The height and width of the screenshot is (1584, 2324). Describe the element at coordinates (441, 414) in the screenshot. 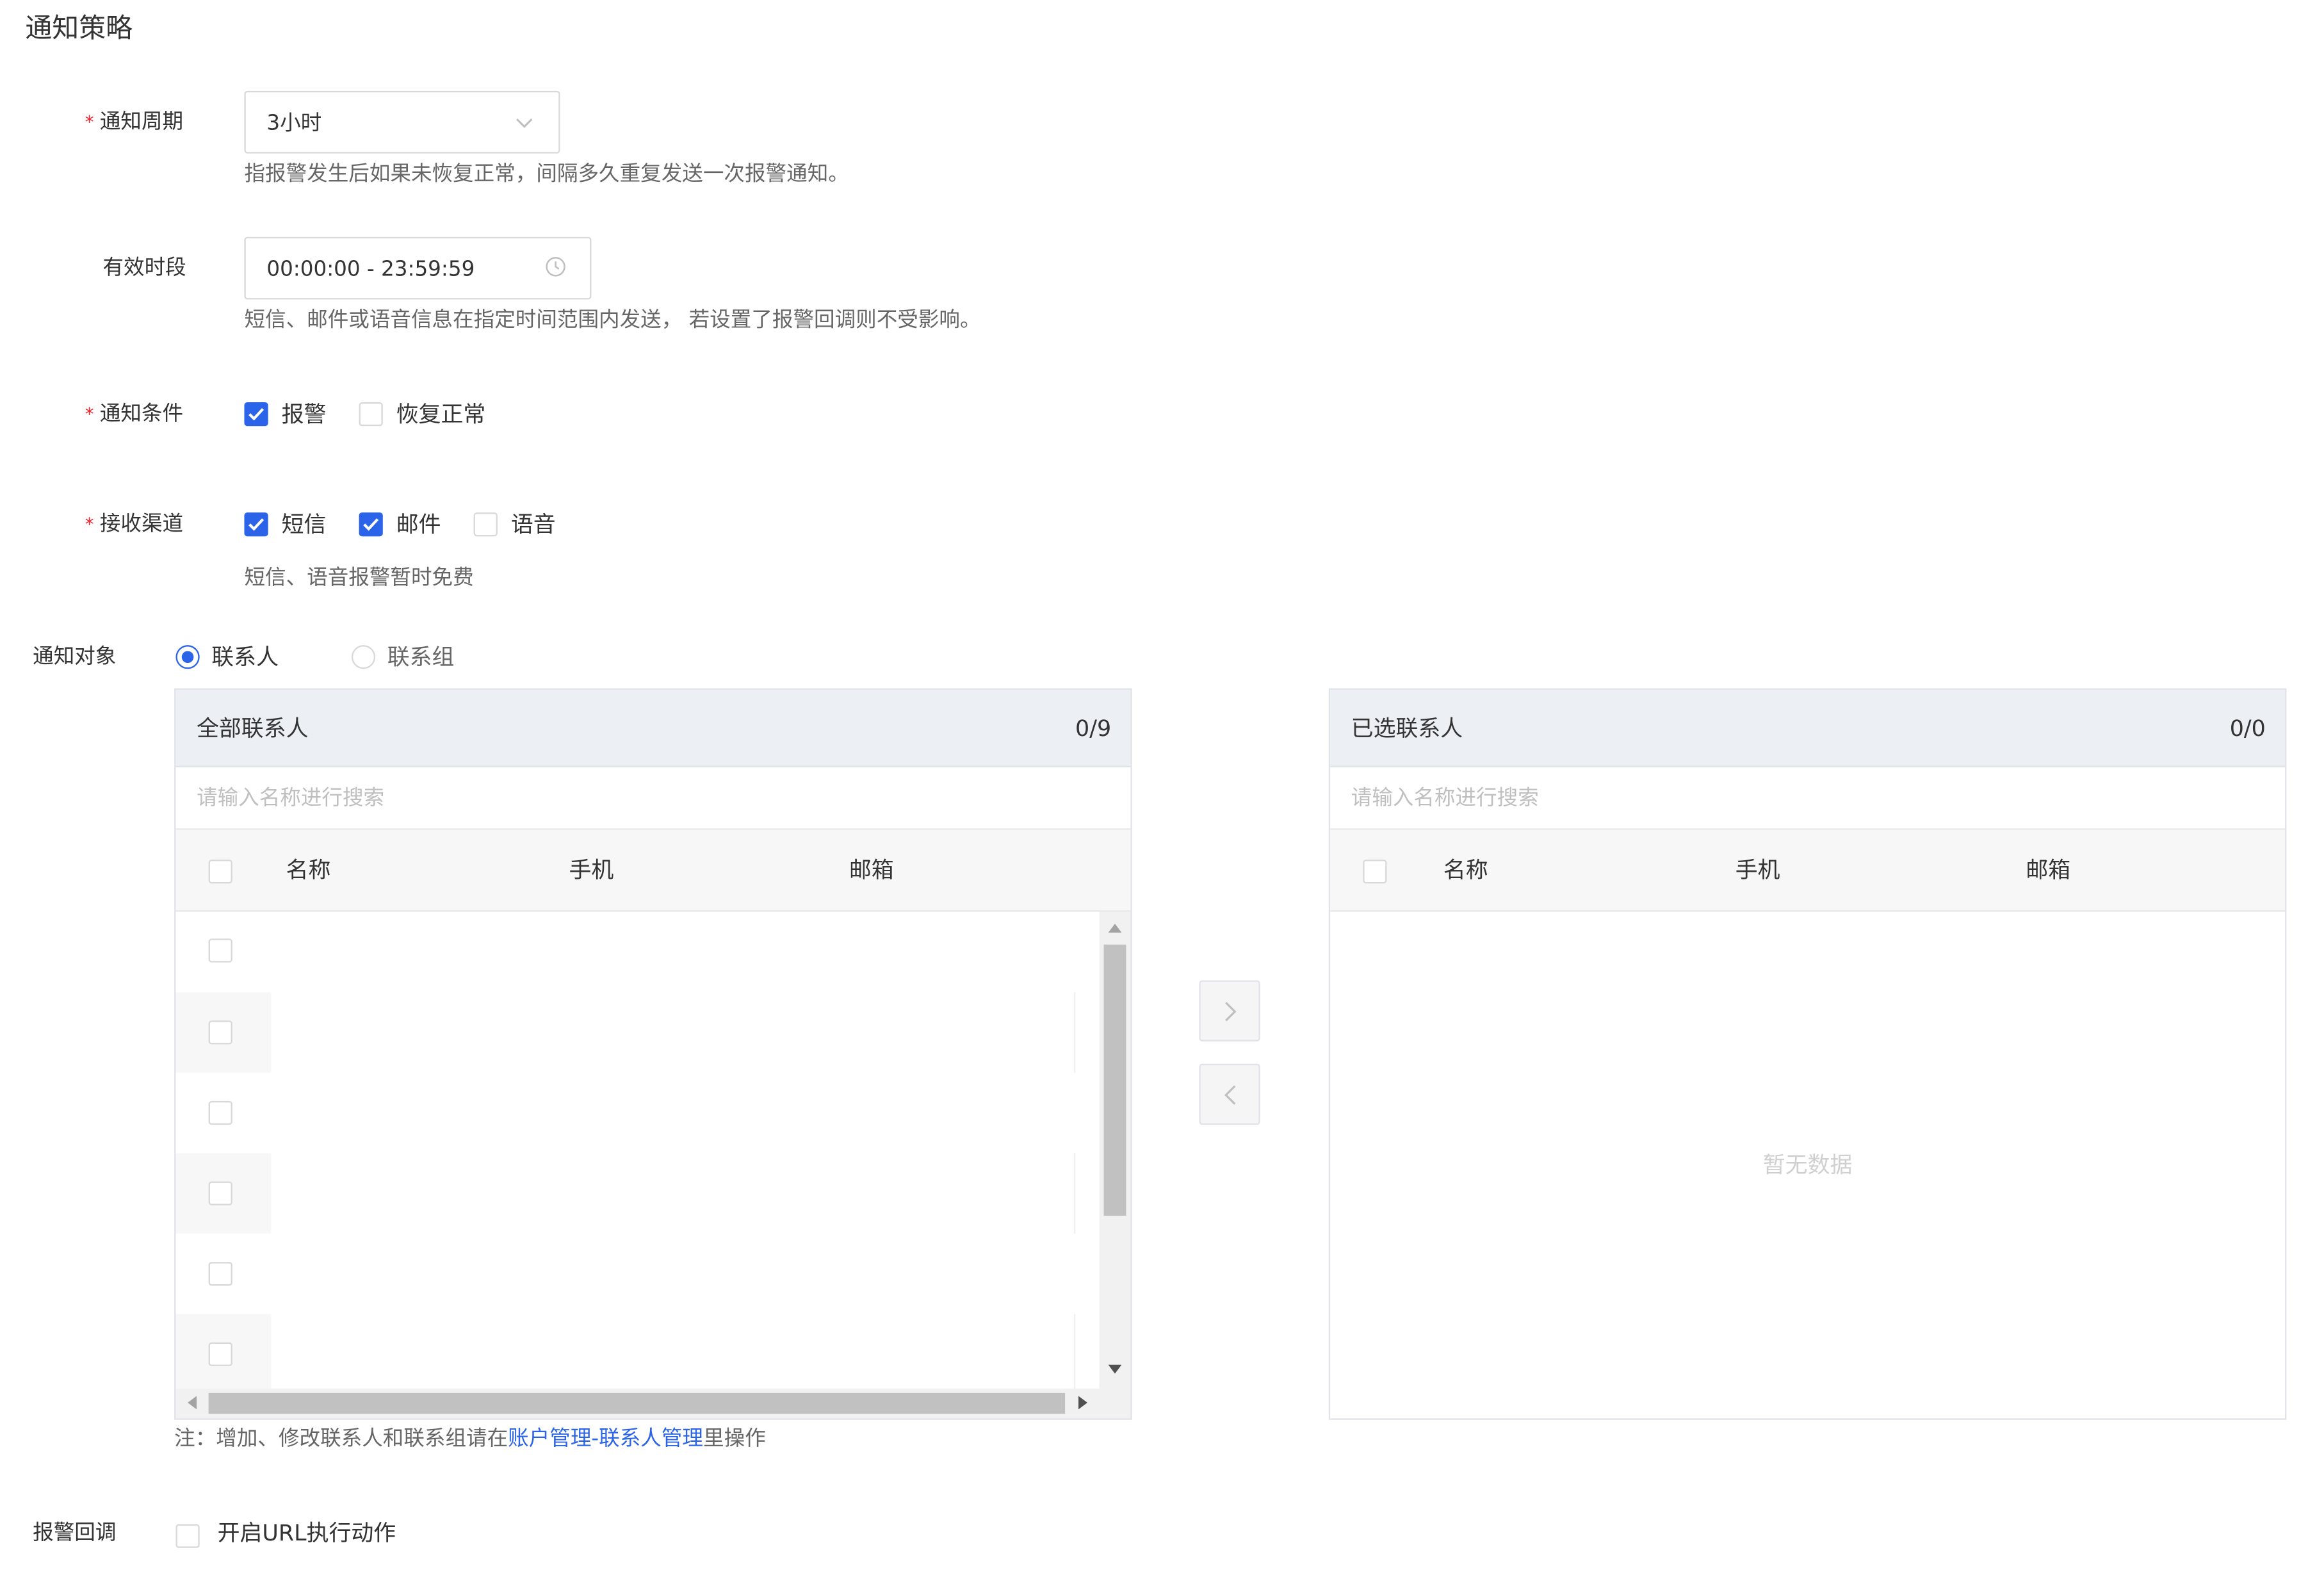

I see `recover-checkbox-label: 恢复正常` at that location.